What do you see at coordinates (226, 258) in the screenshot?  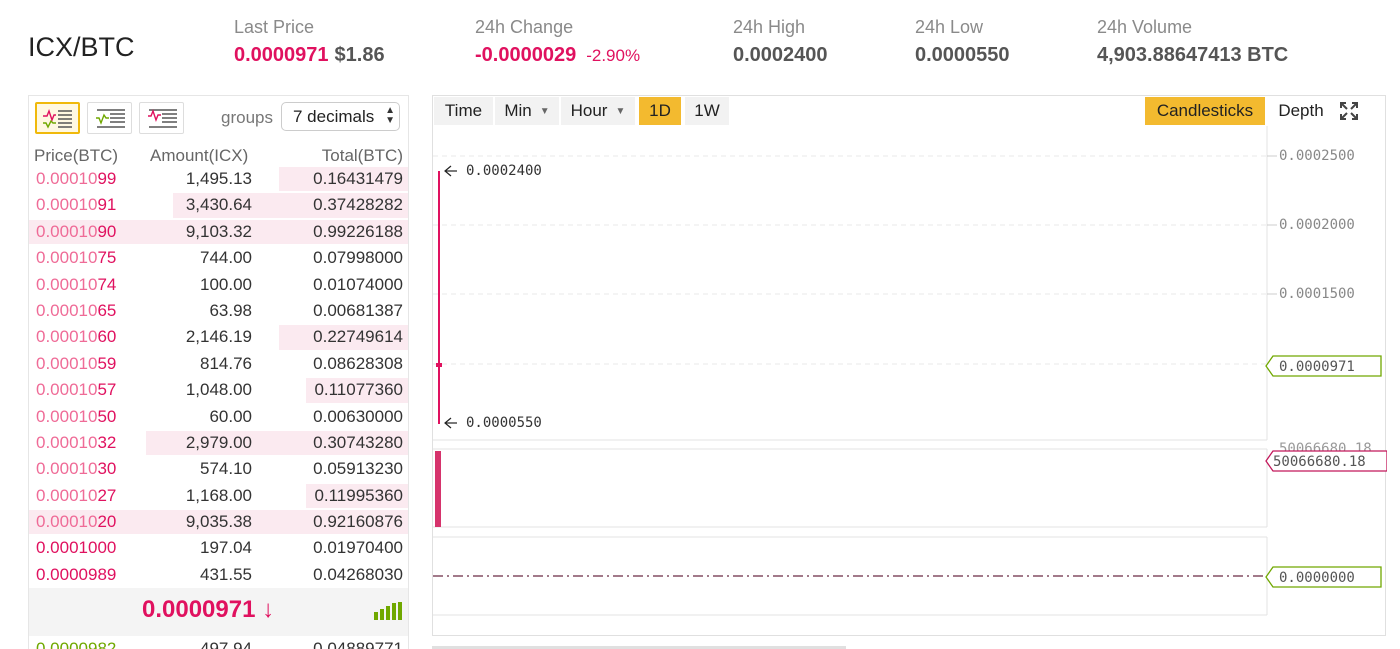 I see `ask-amount: 744.00` at bounding box center [226, 258].